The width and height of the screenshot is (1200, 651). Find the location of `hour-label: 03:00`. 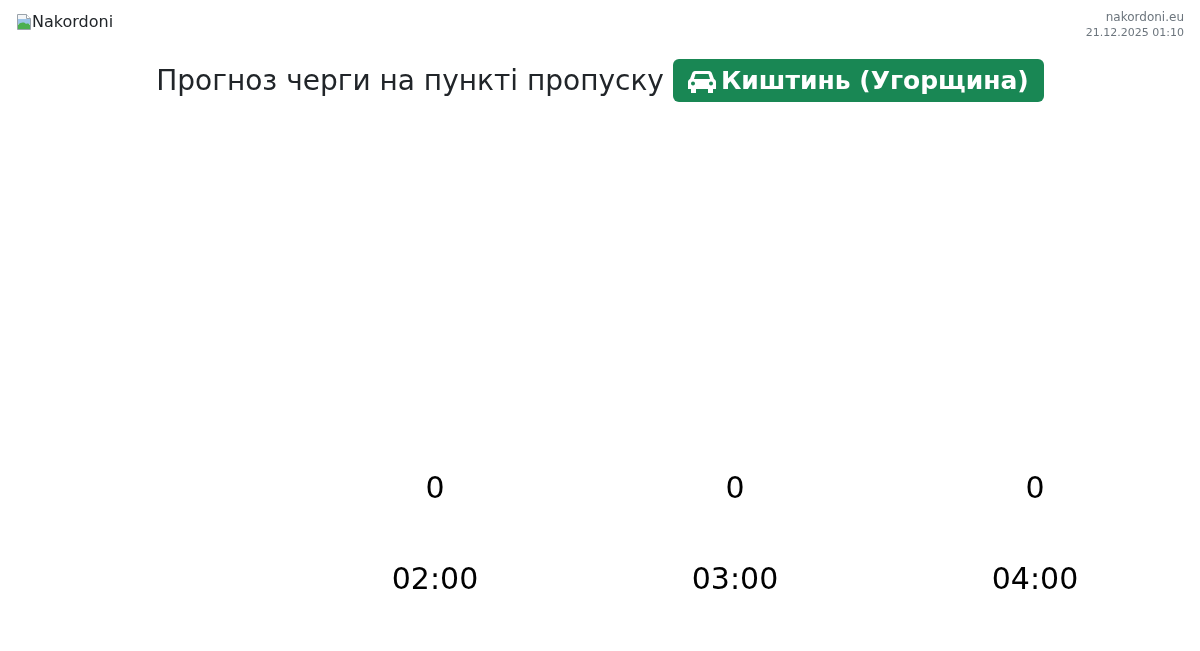

hour-label: 03:00 is located at coordinates (735, 579).